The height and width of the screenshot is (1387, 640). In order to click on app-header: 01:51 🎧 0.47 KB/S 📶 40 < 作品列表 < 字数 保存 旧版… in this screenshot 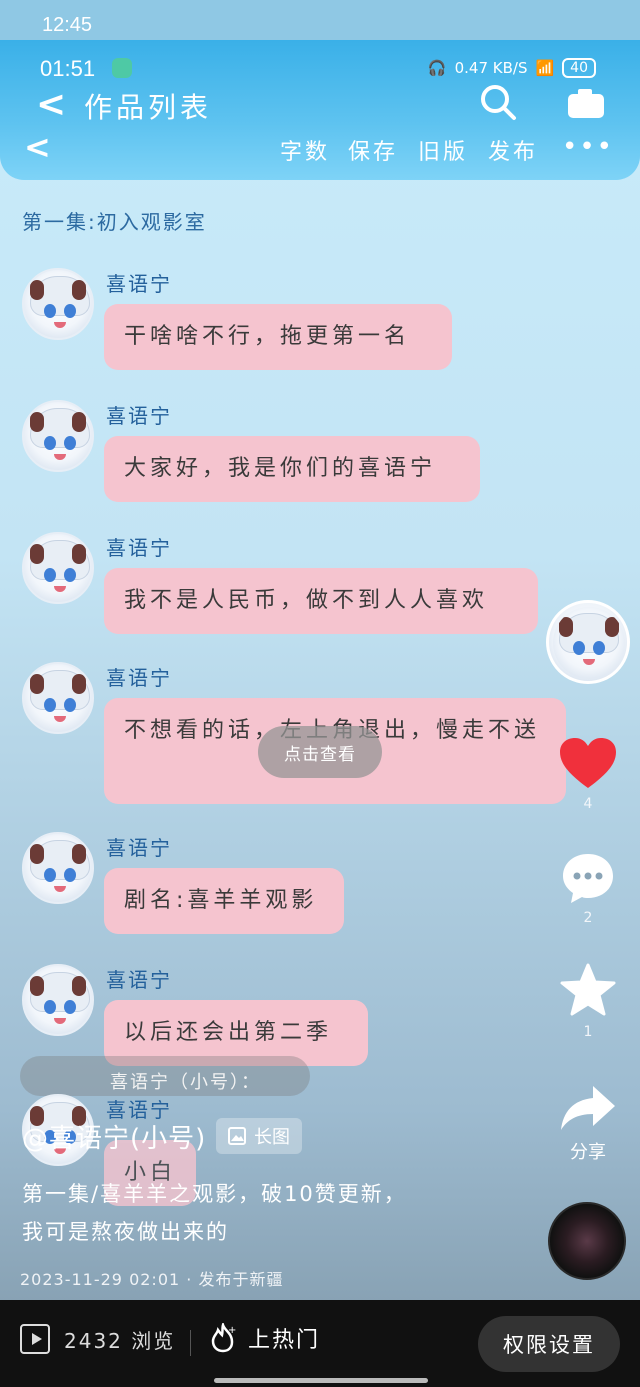, I will do `click(320, 110)`.